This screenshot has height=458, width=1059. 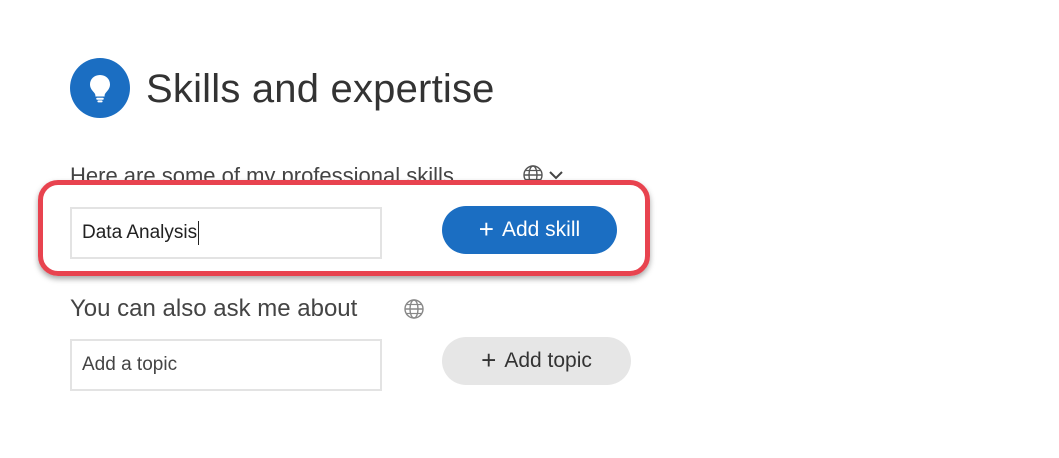 I want to click on lightbulb-icon, so click(x=100, y=89).